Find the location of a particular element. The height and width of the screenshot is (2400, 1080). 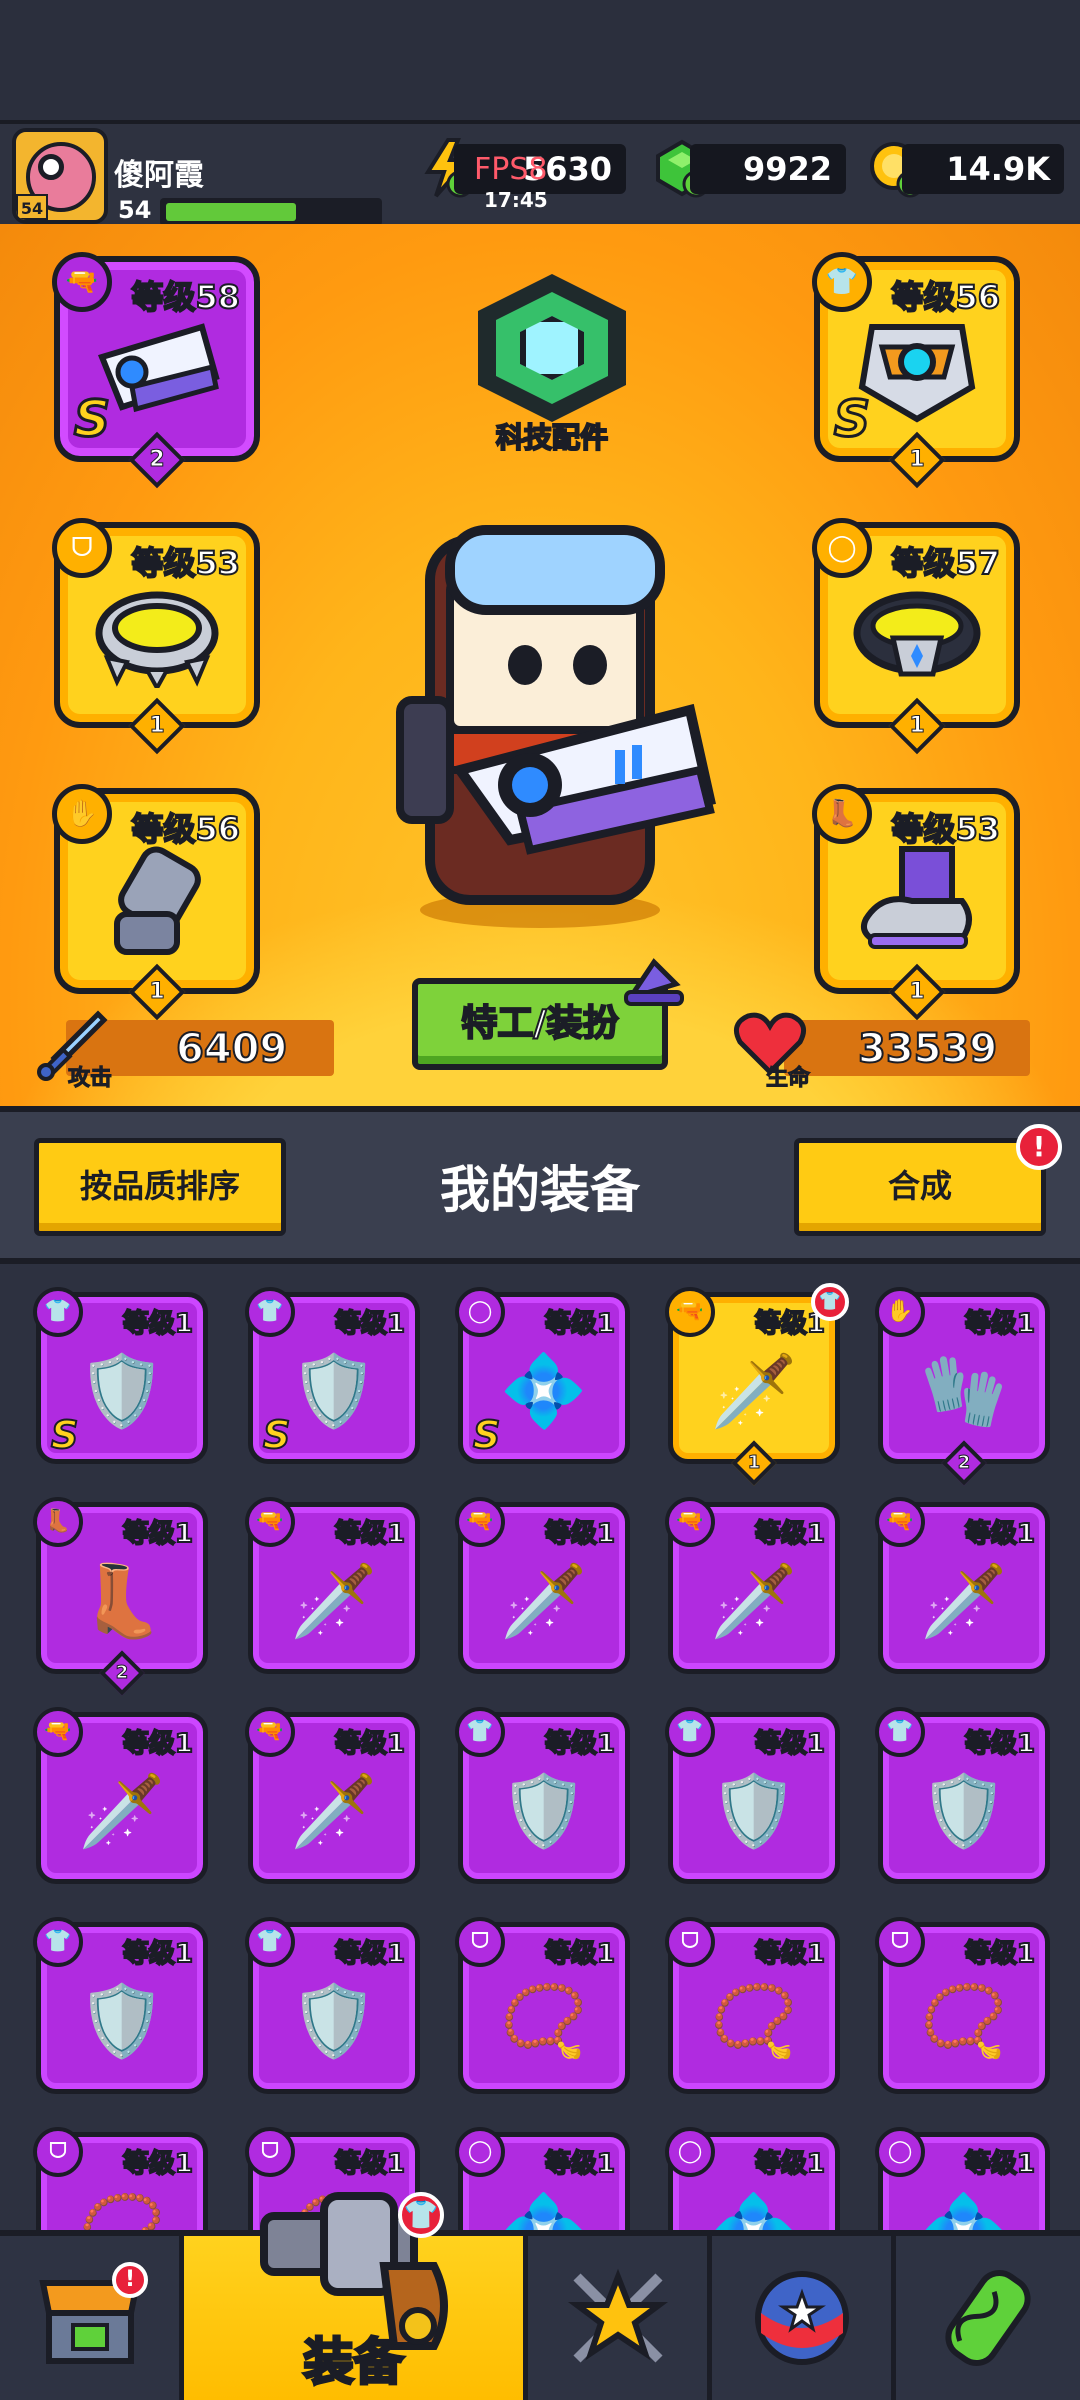

metal-gauntlet-icon is located at coordinates (157, 900).